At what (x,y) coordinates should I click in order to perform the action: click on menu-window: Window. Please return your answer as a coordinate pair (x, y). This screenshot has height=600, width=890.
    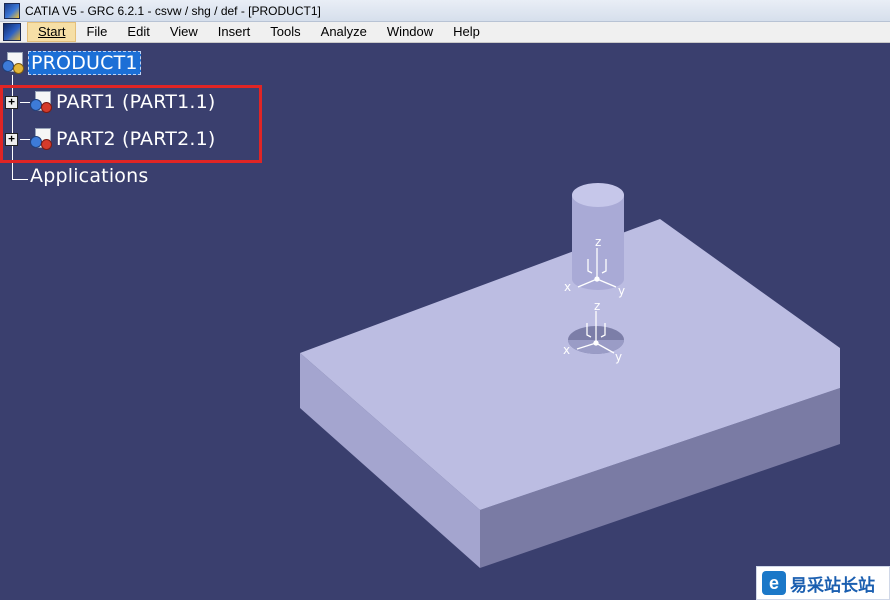
    Looking at the image, I should click on (410, 32).